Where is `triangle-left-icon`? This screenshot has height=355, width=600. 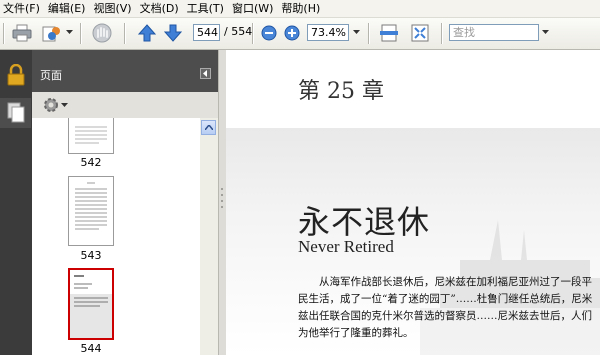 triangle-left-icon is located at coordinates (205, 73).